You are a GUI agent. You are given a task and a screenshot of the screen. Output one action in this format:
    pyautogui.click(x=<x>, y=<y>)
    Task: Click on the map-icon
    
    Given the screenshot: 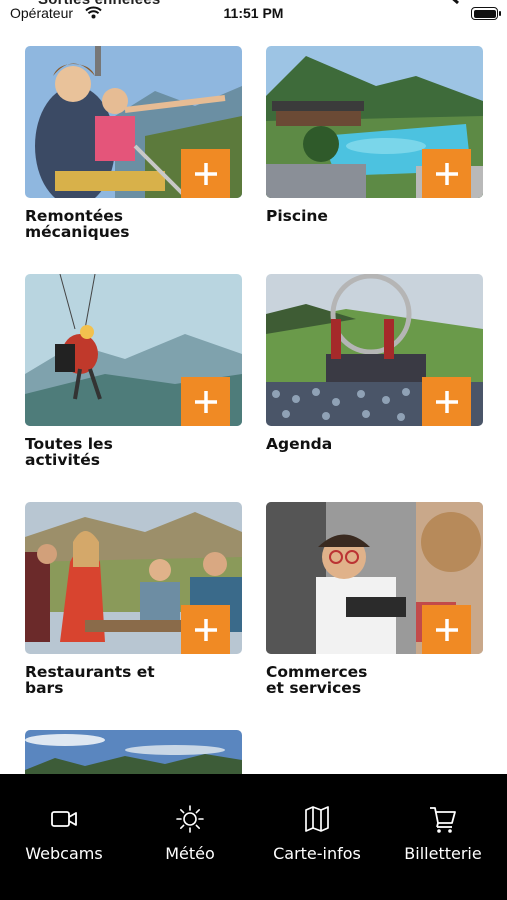 What is the action you would take?
    pyautogui.click(x=317, y=819)
    